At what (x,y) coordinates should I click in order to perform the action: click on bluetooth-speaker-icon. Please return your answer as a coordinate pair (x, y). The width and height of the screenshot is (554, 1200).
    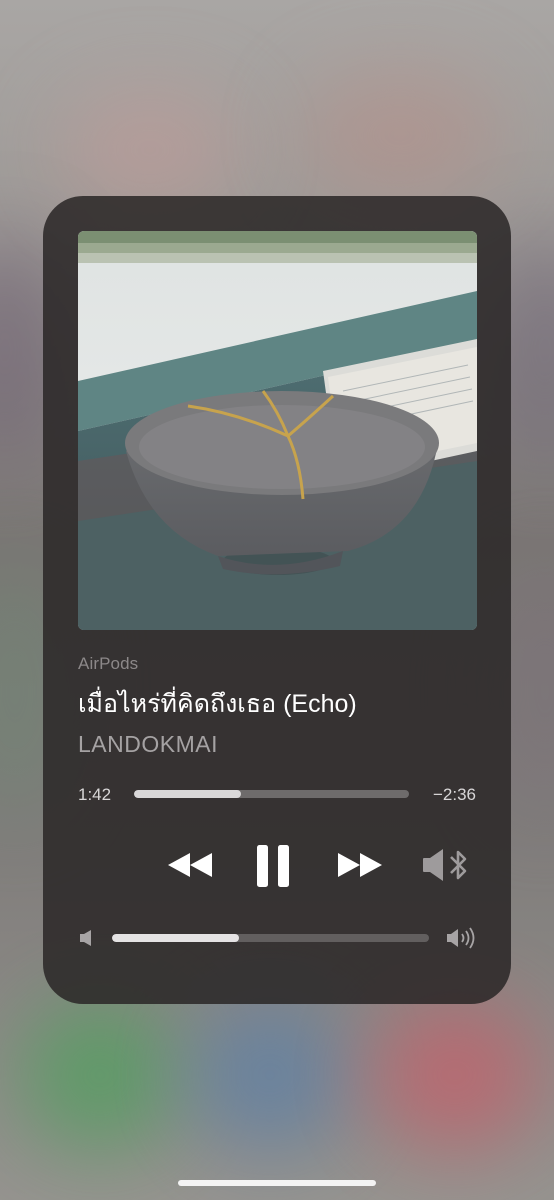
    Looking at the image, I should click on (445, 865).